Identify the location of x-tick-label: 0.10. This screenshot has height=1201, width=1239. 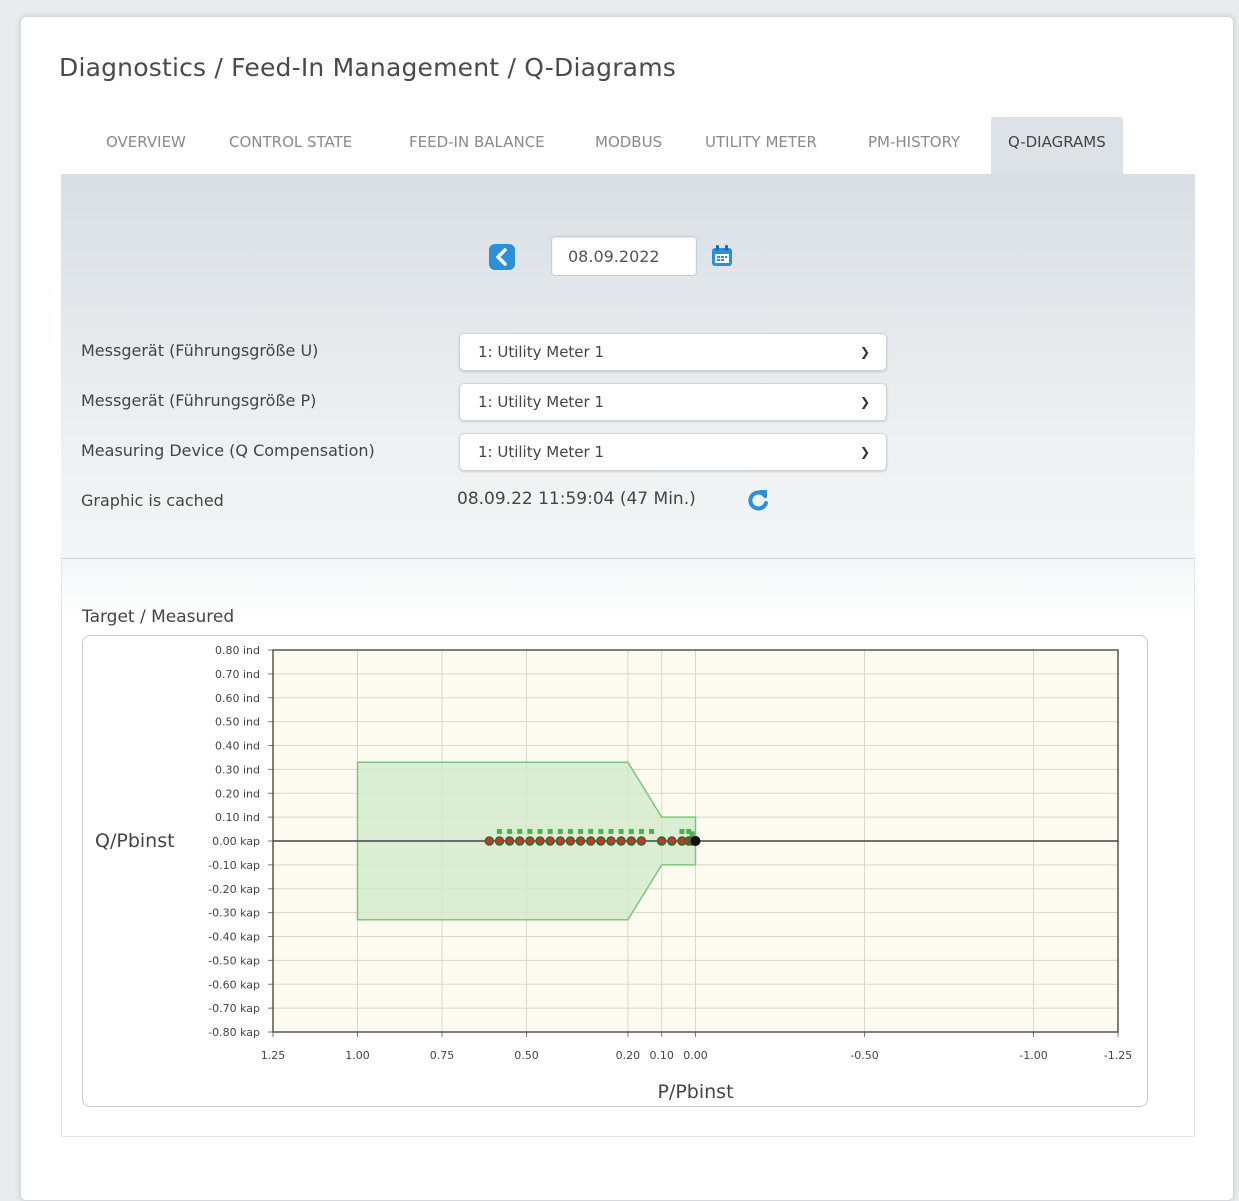
(661, 1055).